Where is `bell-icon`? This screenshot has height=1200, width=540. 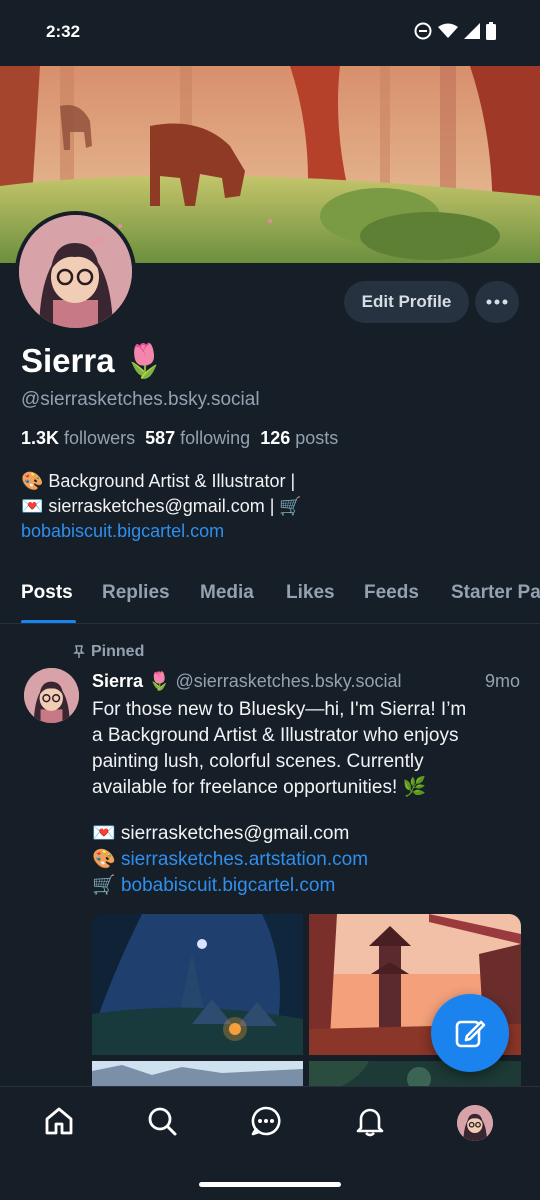
bell-icon is located at coordinates (370, 1122).